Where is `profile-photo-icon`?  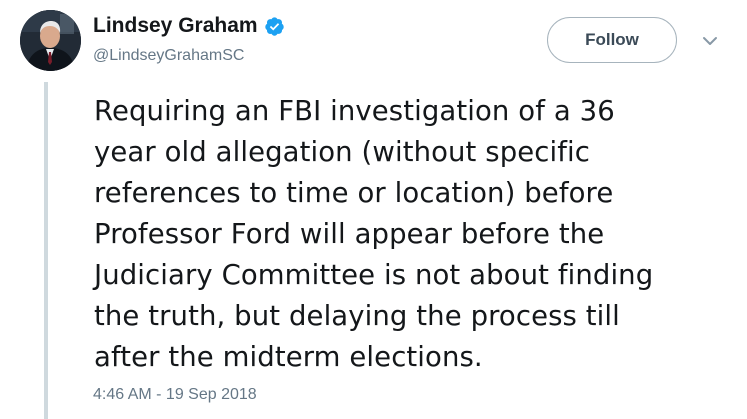 profile-photo-icon is located at coordinates (50, 40).